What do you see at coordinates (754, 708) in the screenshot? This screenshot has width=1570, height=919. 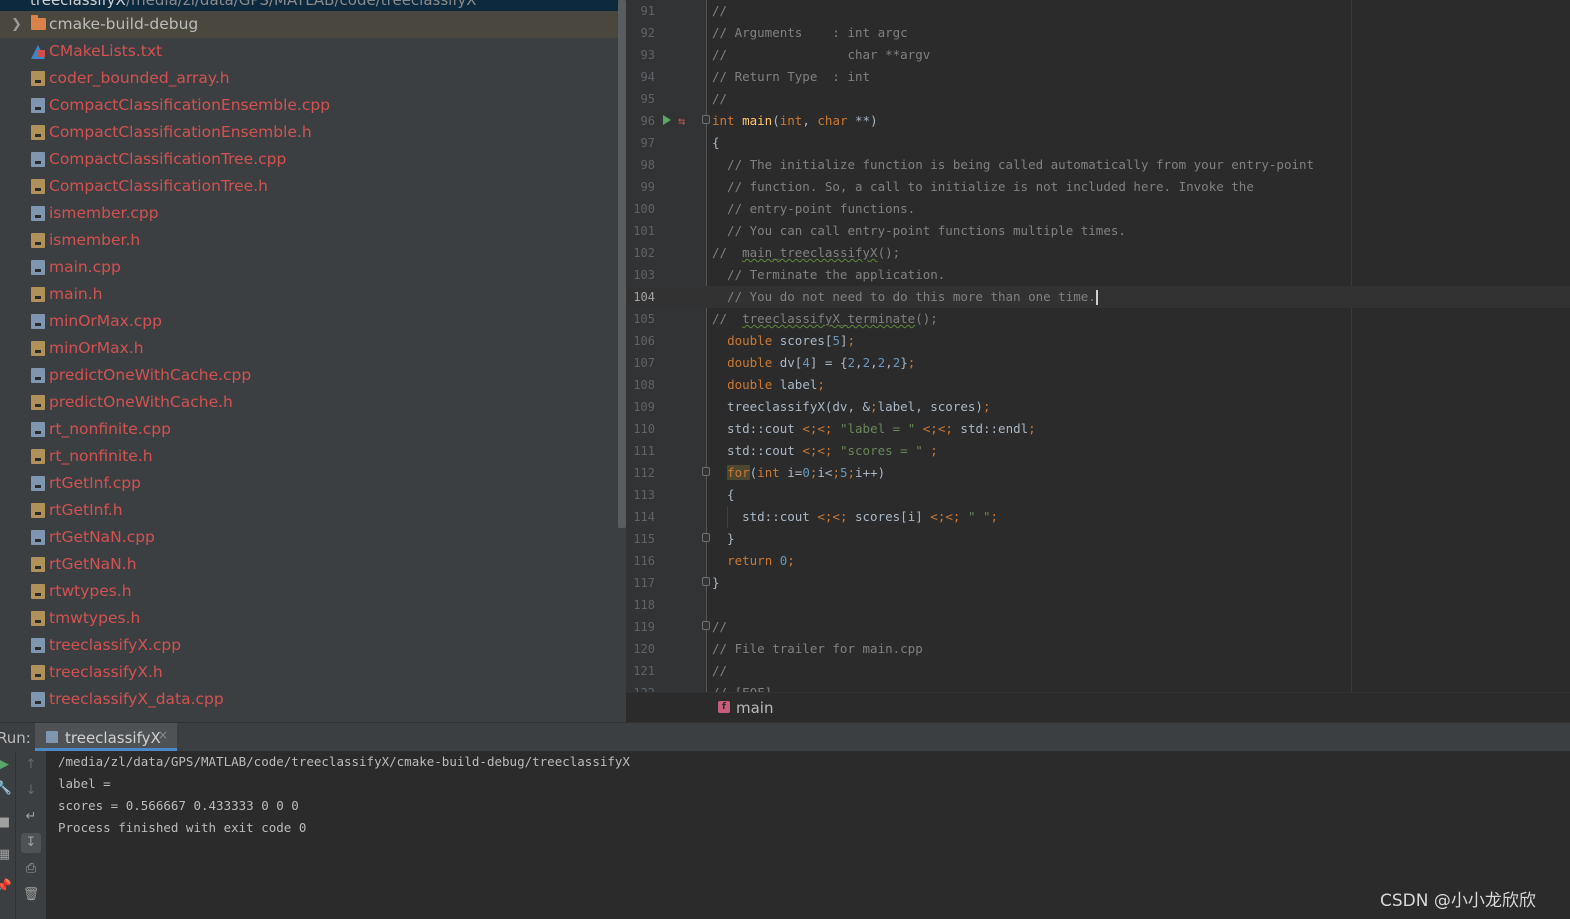 I see `breadcrumb-item-main: main` at bounding box center [754, 708].